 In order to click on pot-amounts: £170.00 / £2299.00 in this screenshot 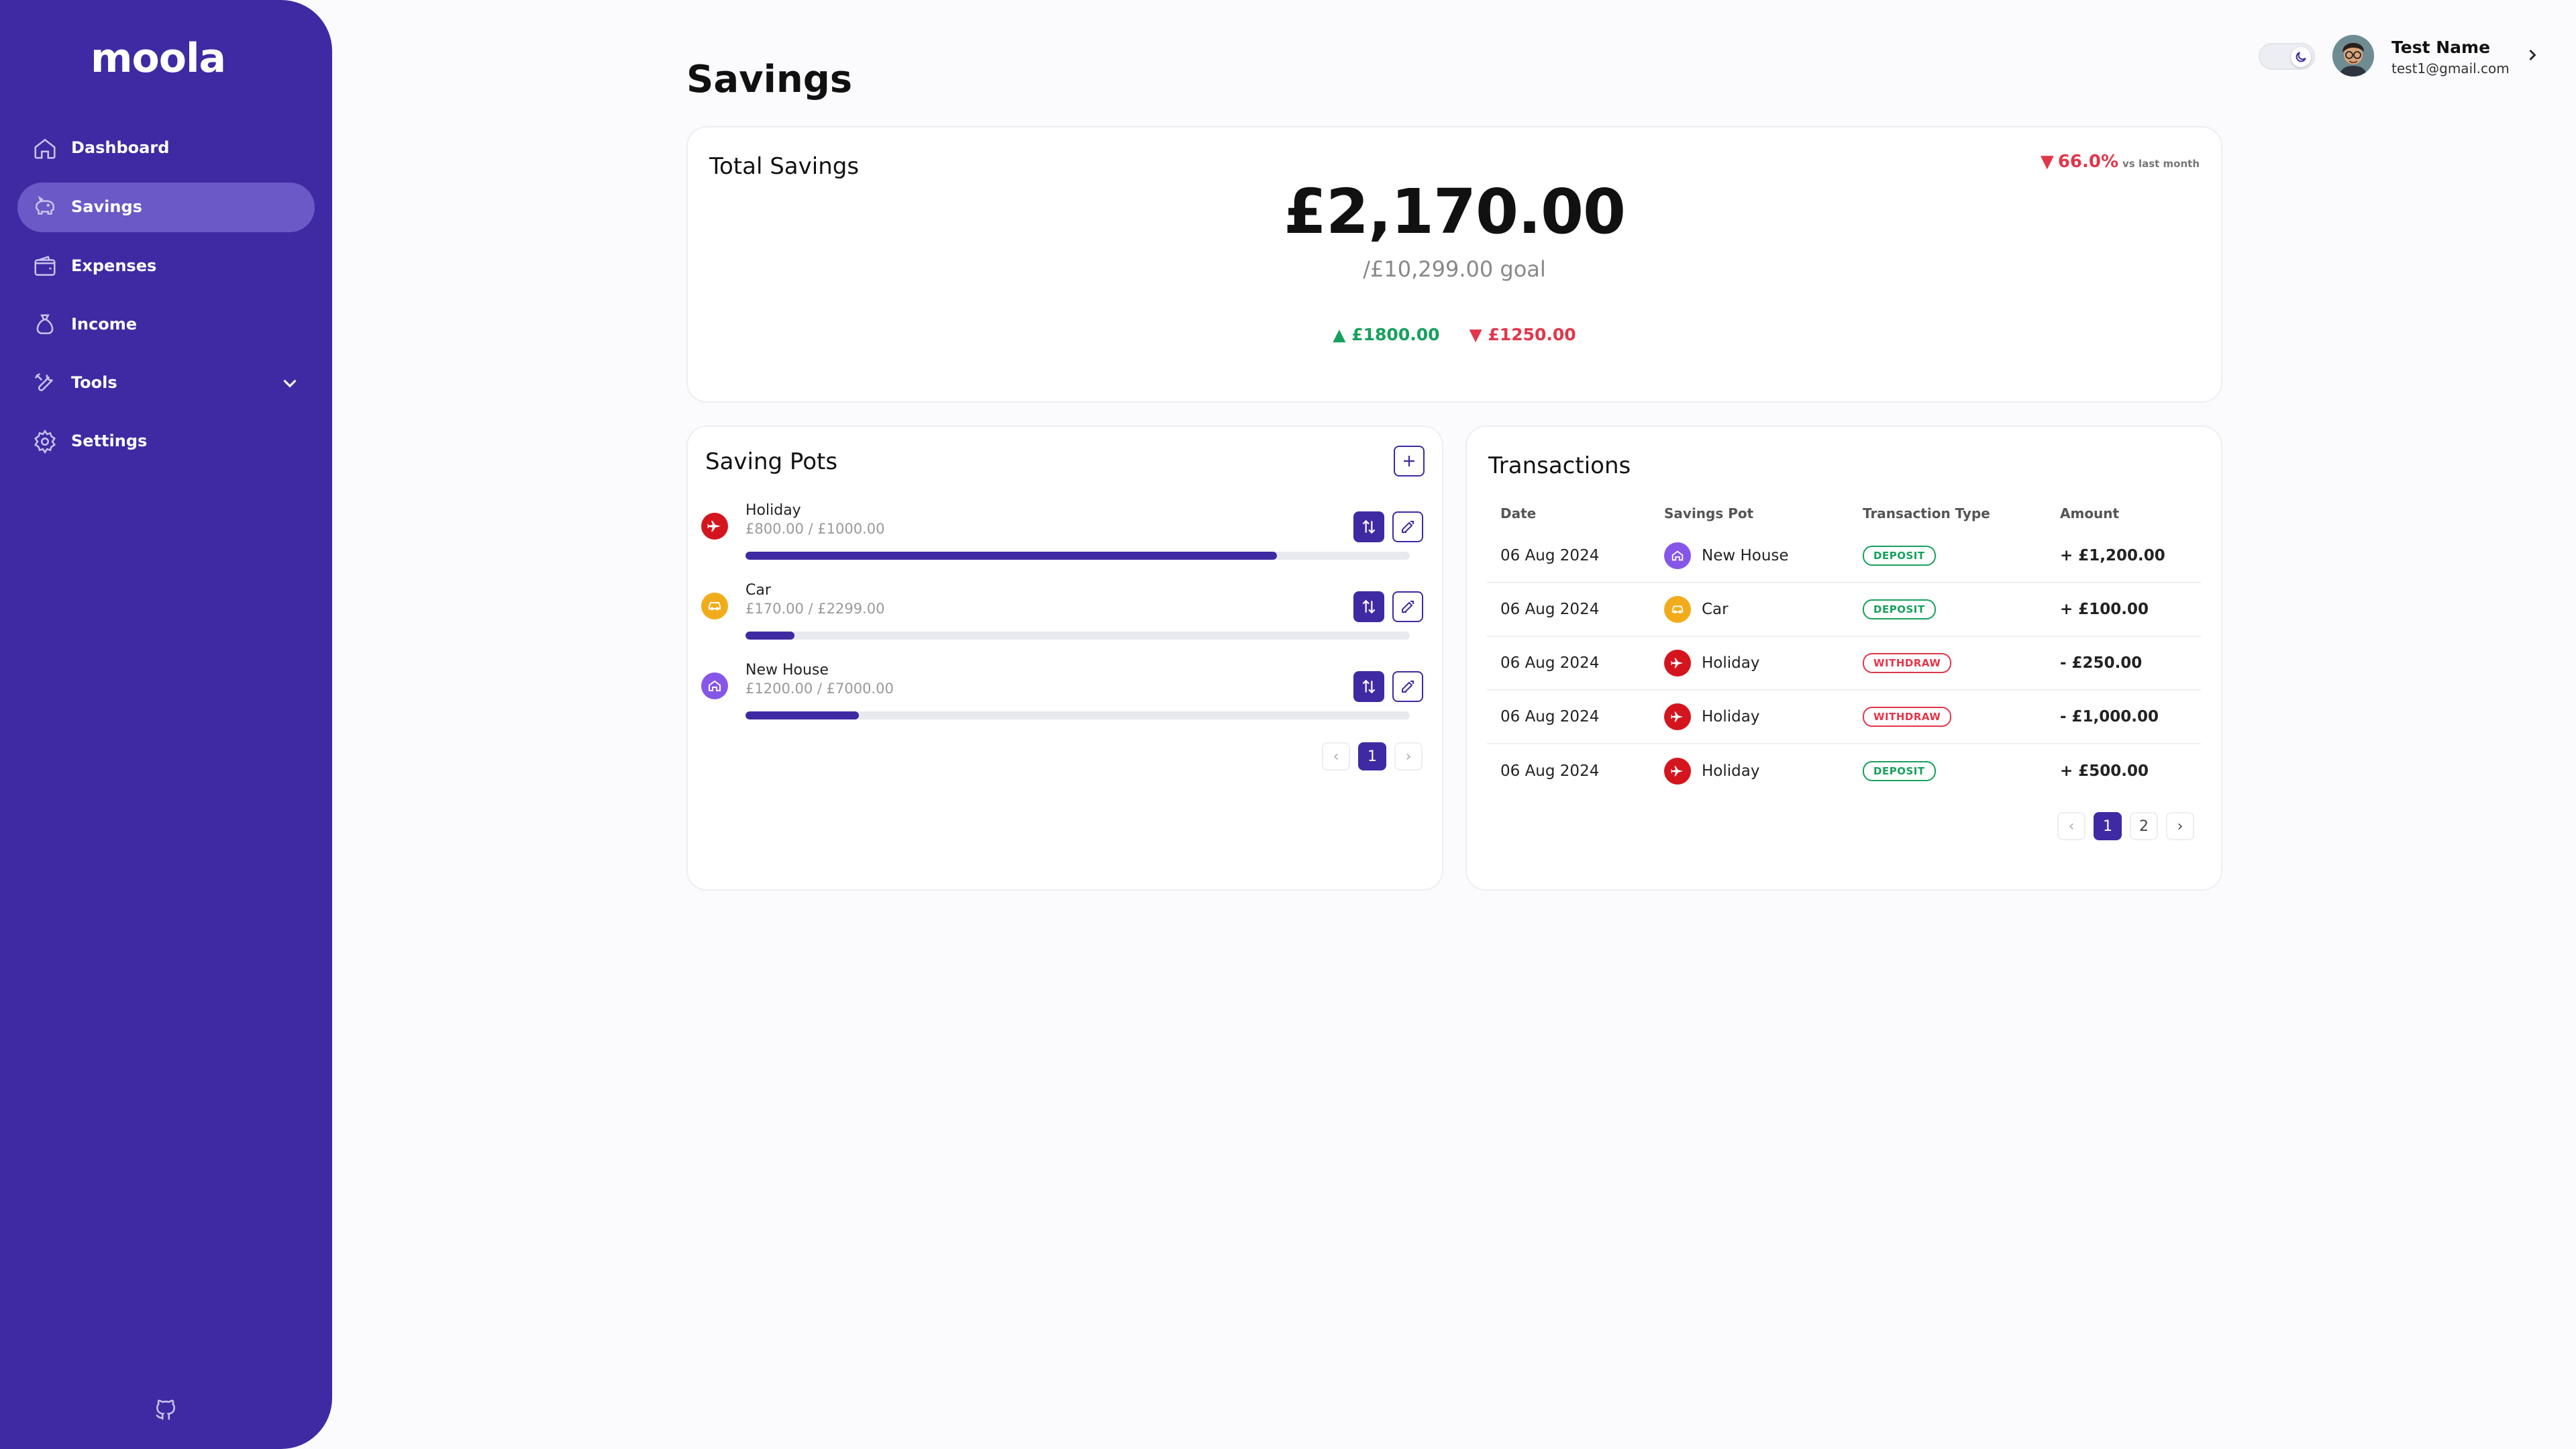, I will do `click(815, 609)`.